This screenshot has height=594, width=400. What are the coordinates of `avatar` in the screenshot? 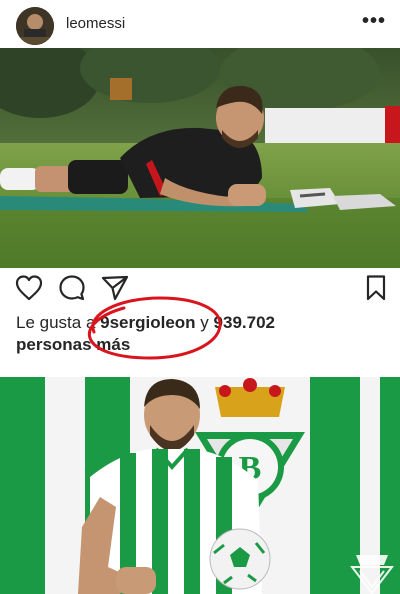 It's located at (35, 26).